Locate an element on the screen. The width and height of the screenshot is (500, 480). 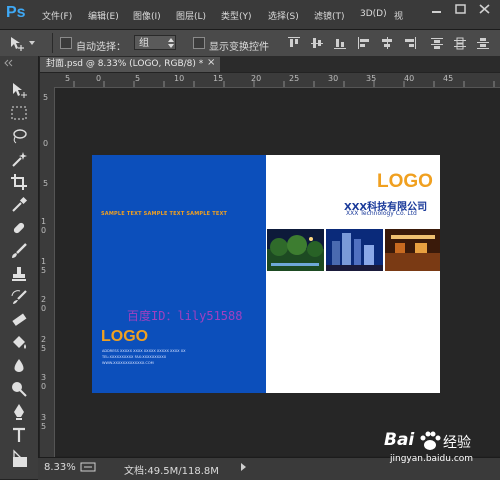
photo-city-skyline is located at coordinates (354, 250).